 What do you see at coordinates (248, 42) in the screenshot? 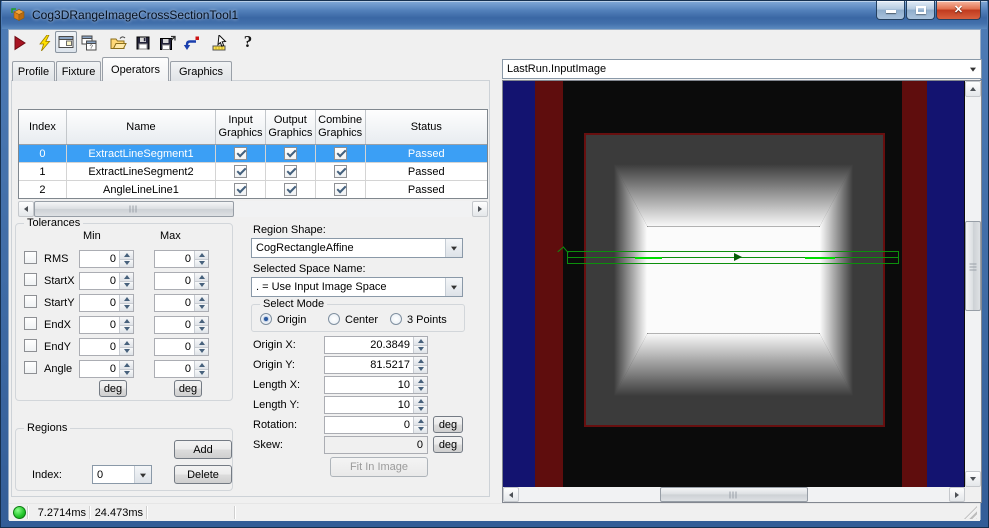
I see `help-button: ?` at bounding box center [248, 42].